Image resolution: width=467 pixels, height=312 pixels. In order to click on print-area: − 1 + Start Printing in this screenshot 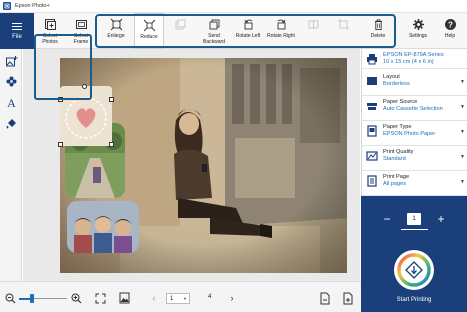, I will do `click(414, 254)`.